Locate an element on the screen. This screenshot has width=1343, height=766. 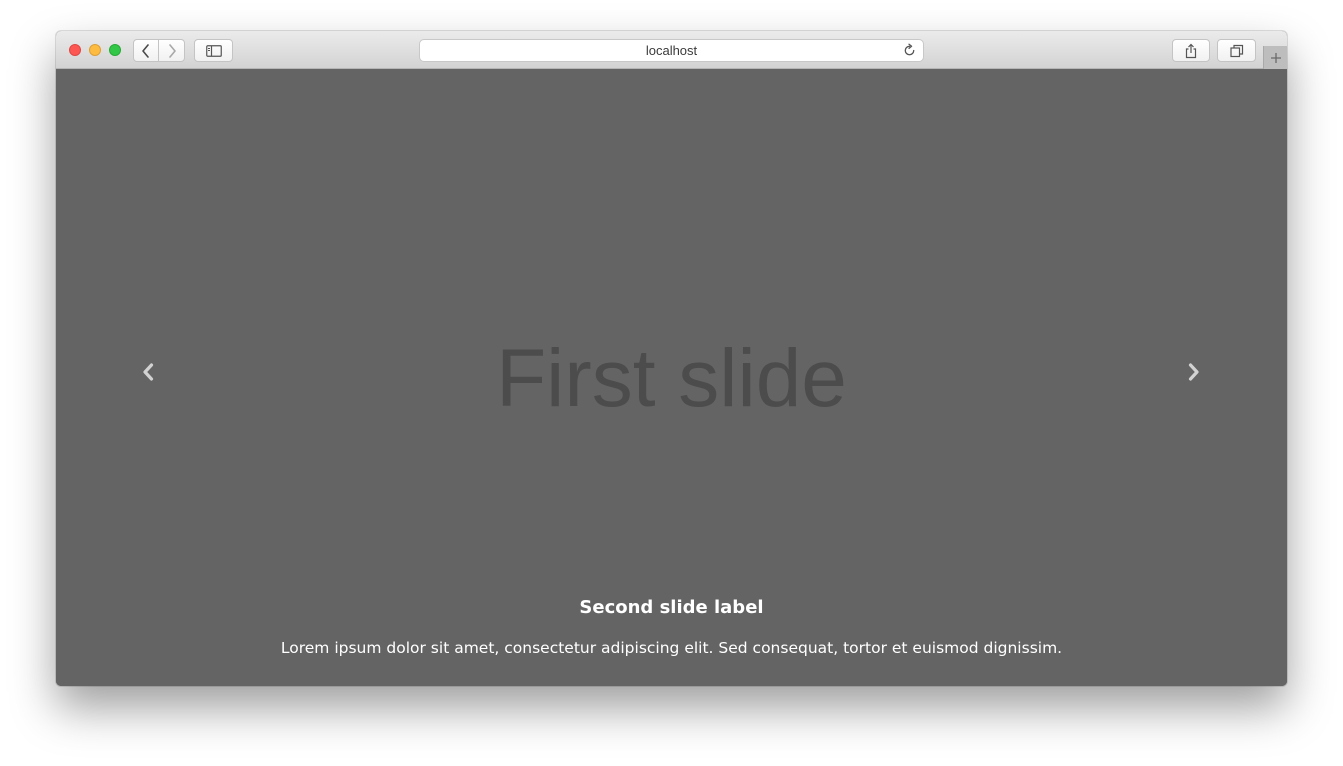
address-bar: localhost is located at coordinates (671, 50).